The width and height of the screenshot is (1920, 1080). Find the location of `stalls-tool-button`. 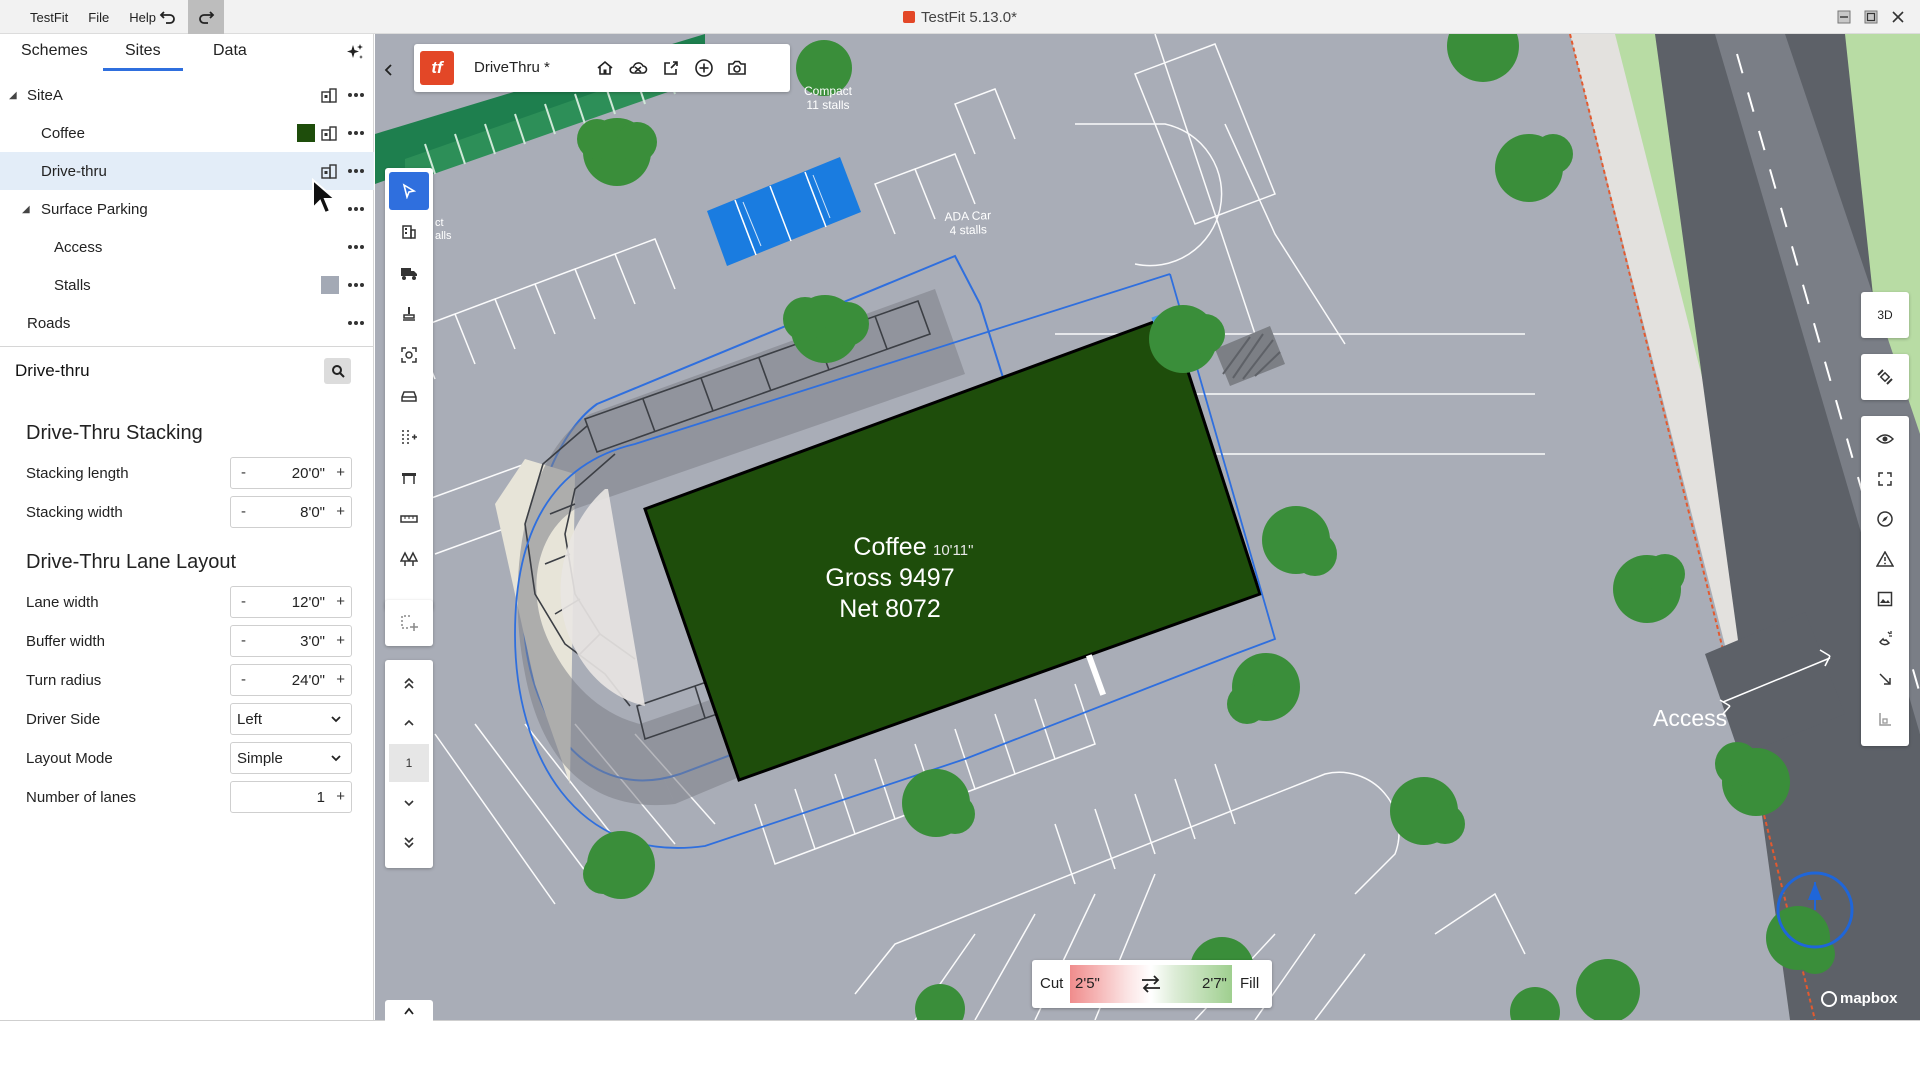

stalls-tool-button is located at coordinates (409, 437).